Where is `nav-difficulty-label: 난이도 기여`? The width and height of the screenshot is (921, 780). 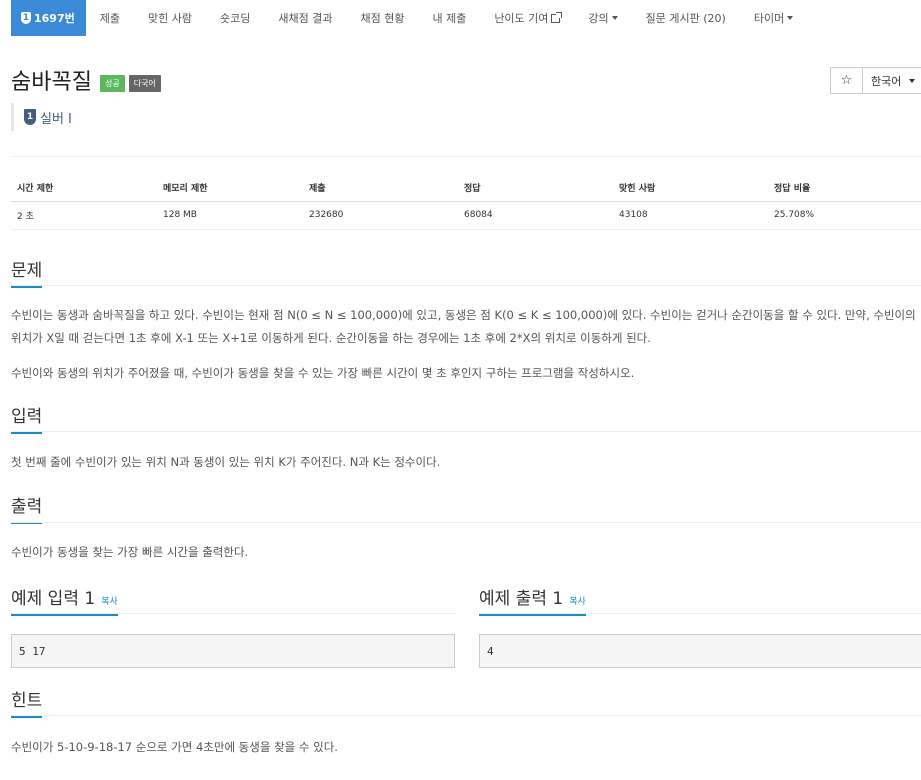
nav-difficulty-label: 난이도 기여 is located at coordinates (521, 18).